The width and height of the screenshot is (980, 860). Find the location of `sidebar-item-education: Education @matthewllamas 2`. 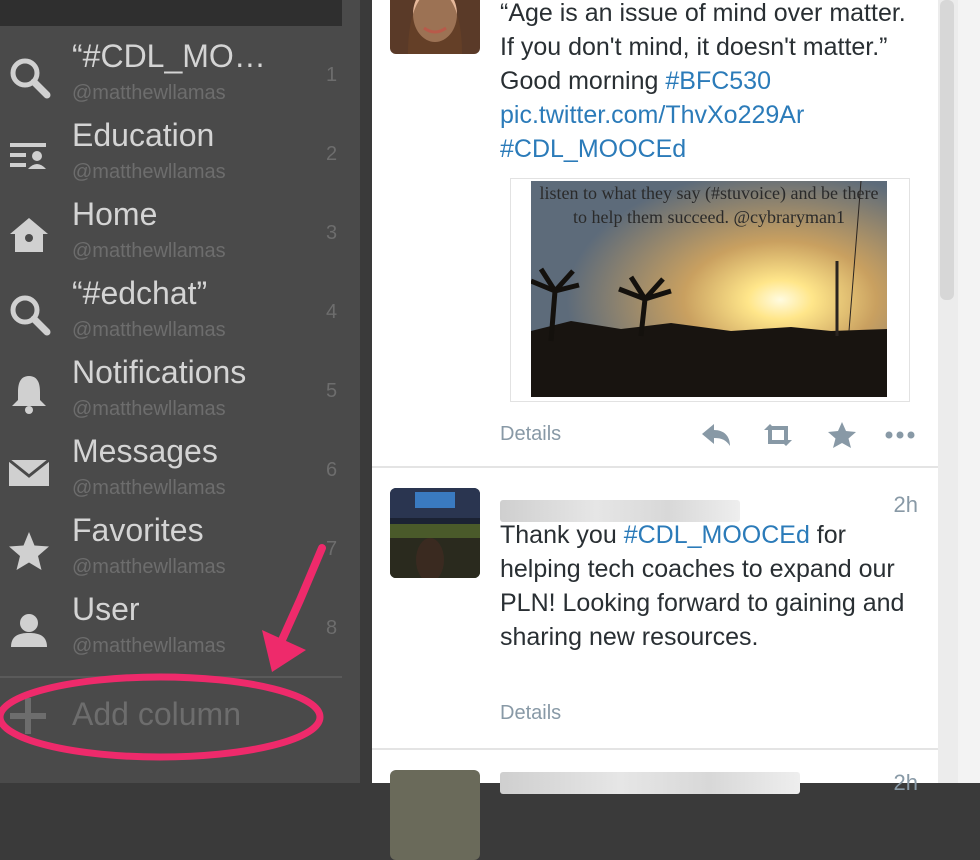

sidebar-item-education: Education @matthewllamas 2 is located at coordinates (180, 156).